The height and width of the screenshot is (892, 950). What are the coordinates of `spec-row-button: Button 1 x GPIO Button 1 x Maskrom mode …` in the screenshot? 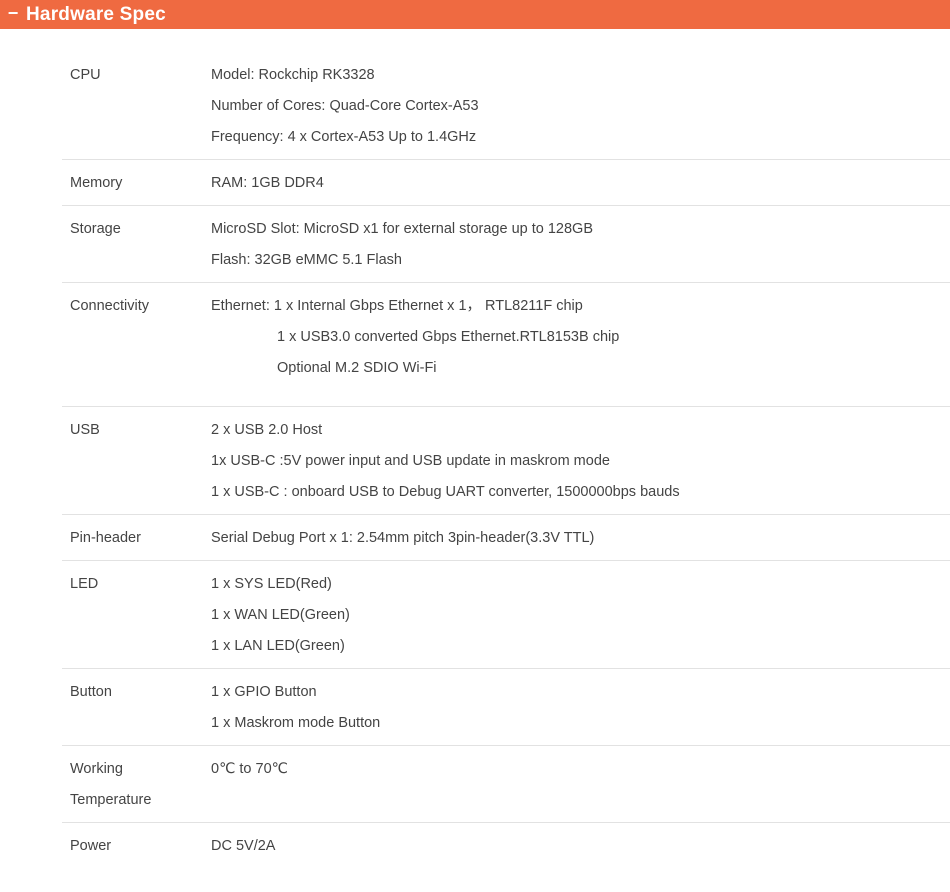 It's located at (506, 707).